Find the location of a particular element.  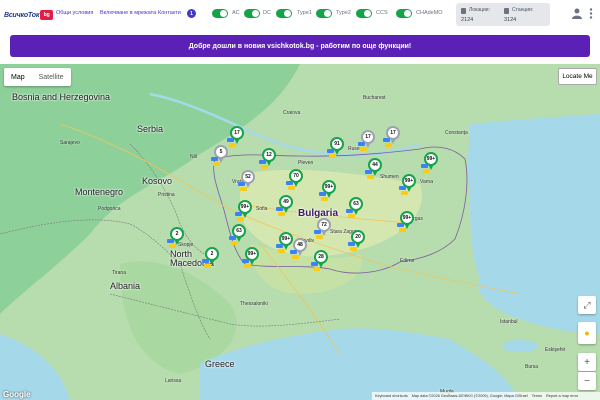

pegman-icon: ● is located at coordinates (587, 333).